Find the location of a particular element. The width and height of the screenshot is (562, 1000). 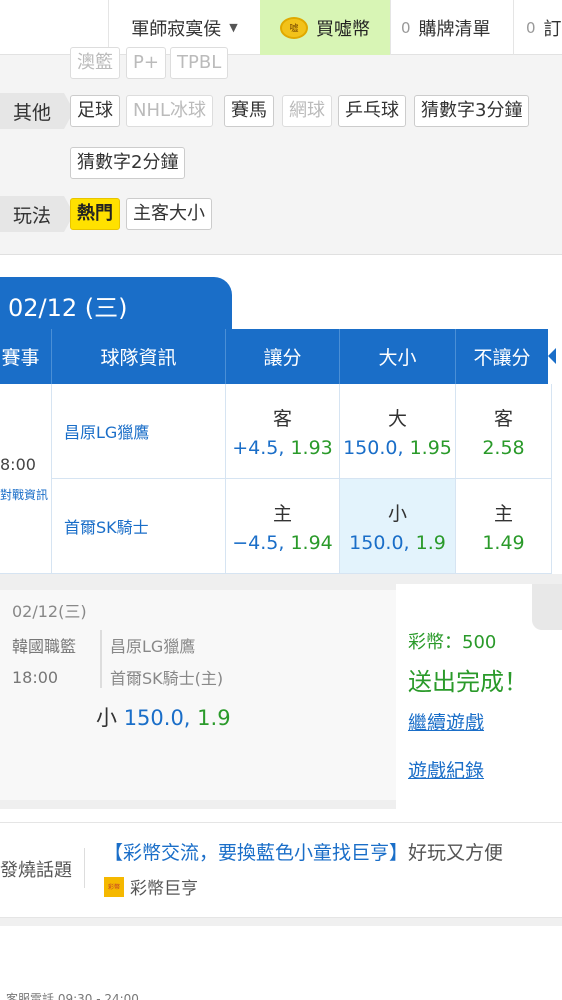

col-header-moneyline: 不讓分 is located at coordinates (502, 358).